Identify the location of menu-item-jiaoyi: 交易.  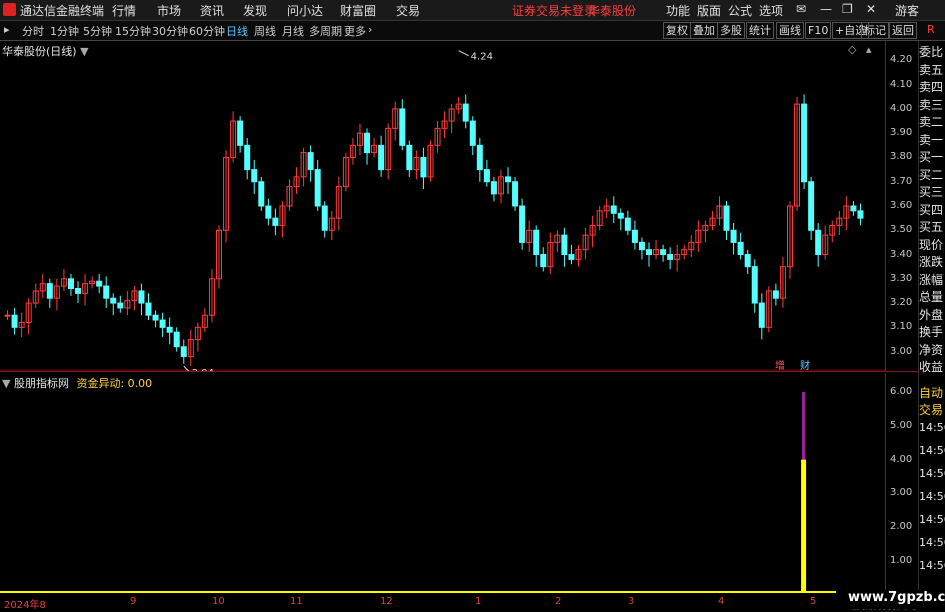
(408, 10).